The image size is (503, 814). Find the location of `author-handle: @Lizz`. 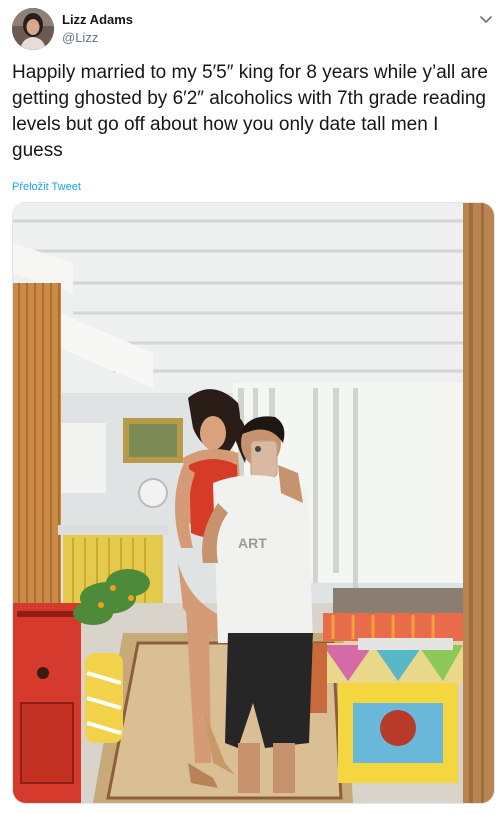

author-handle: @Lizz is located at coordinates (80, 37).